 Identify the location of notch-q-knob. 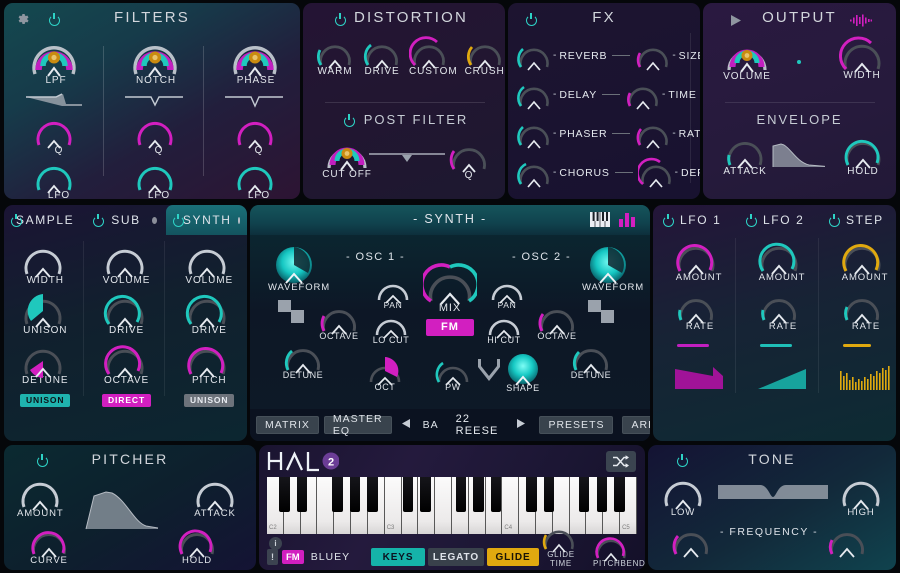
(159, 132).